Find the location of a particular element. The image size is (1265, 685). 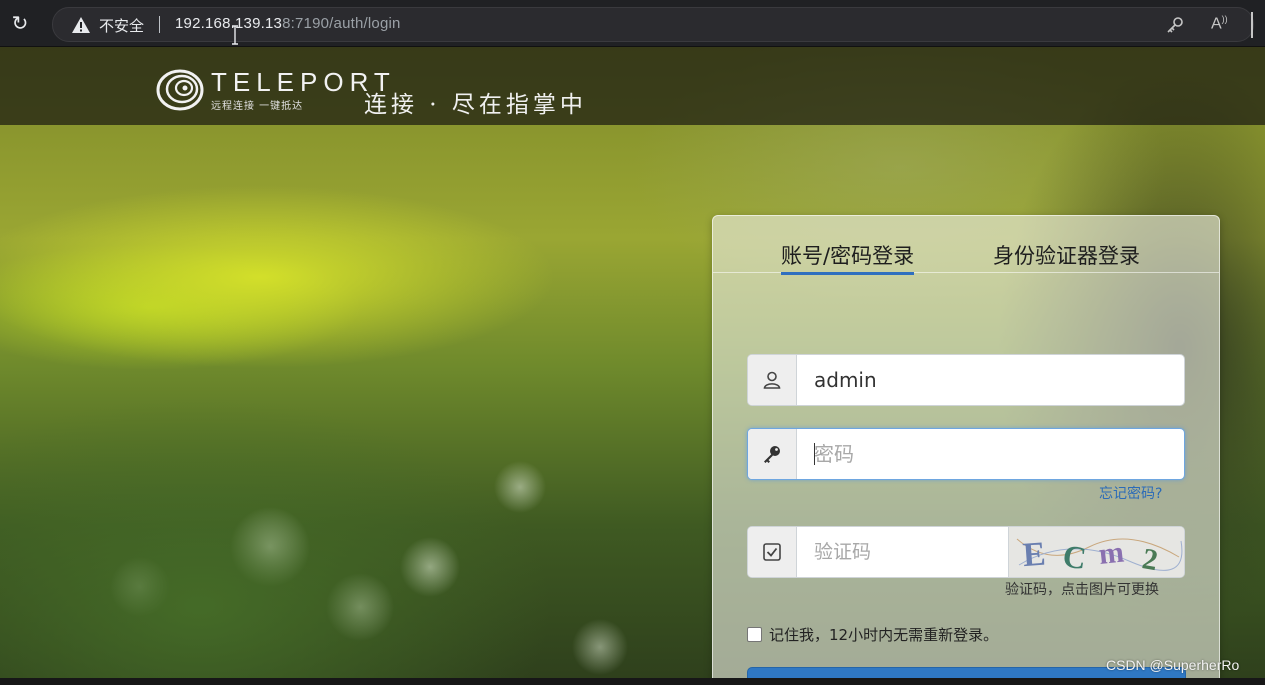

username-input is located at coordinates (990, 380).